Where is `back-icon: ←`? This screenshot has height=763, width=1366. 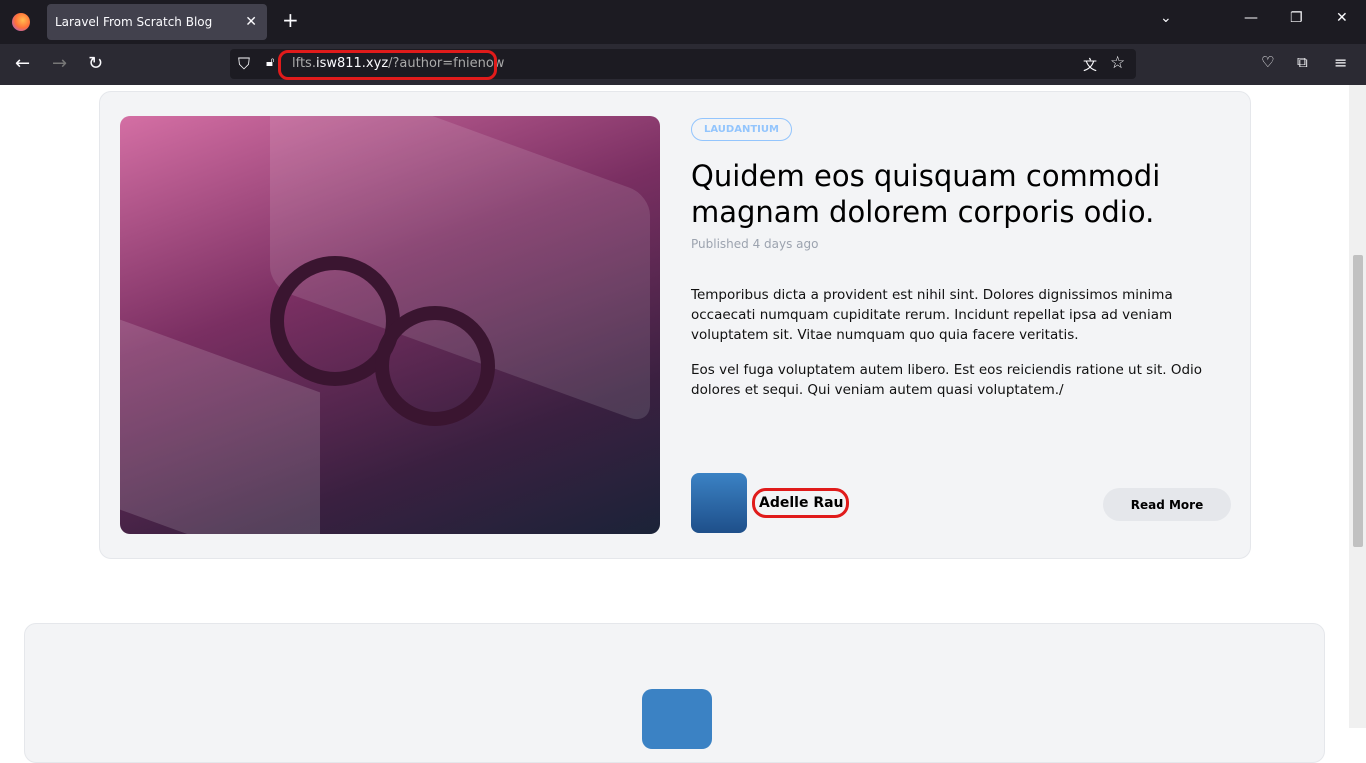
back-icon: ← is located at coordinates (22, 63).